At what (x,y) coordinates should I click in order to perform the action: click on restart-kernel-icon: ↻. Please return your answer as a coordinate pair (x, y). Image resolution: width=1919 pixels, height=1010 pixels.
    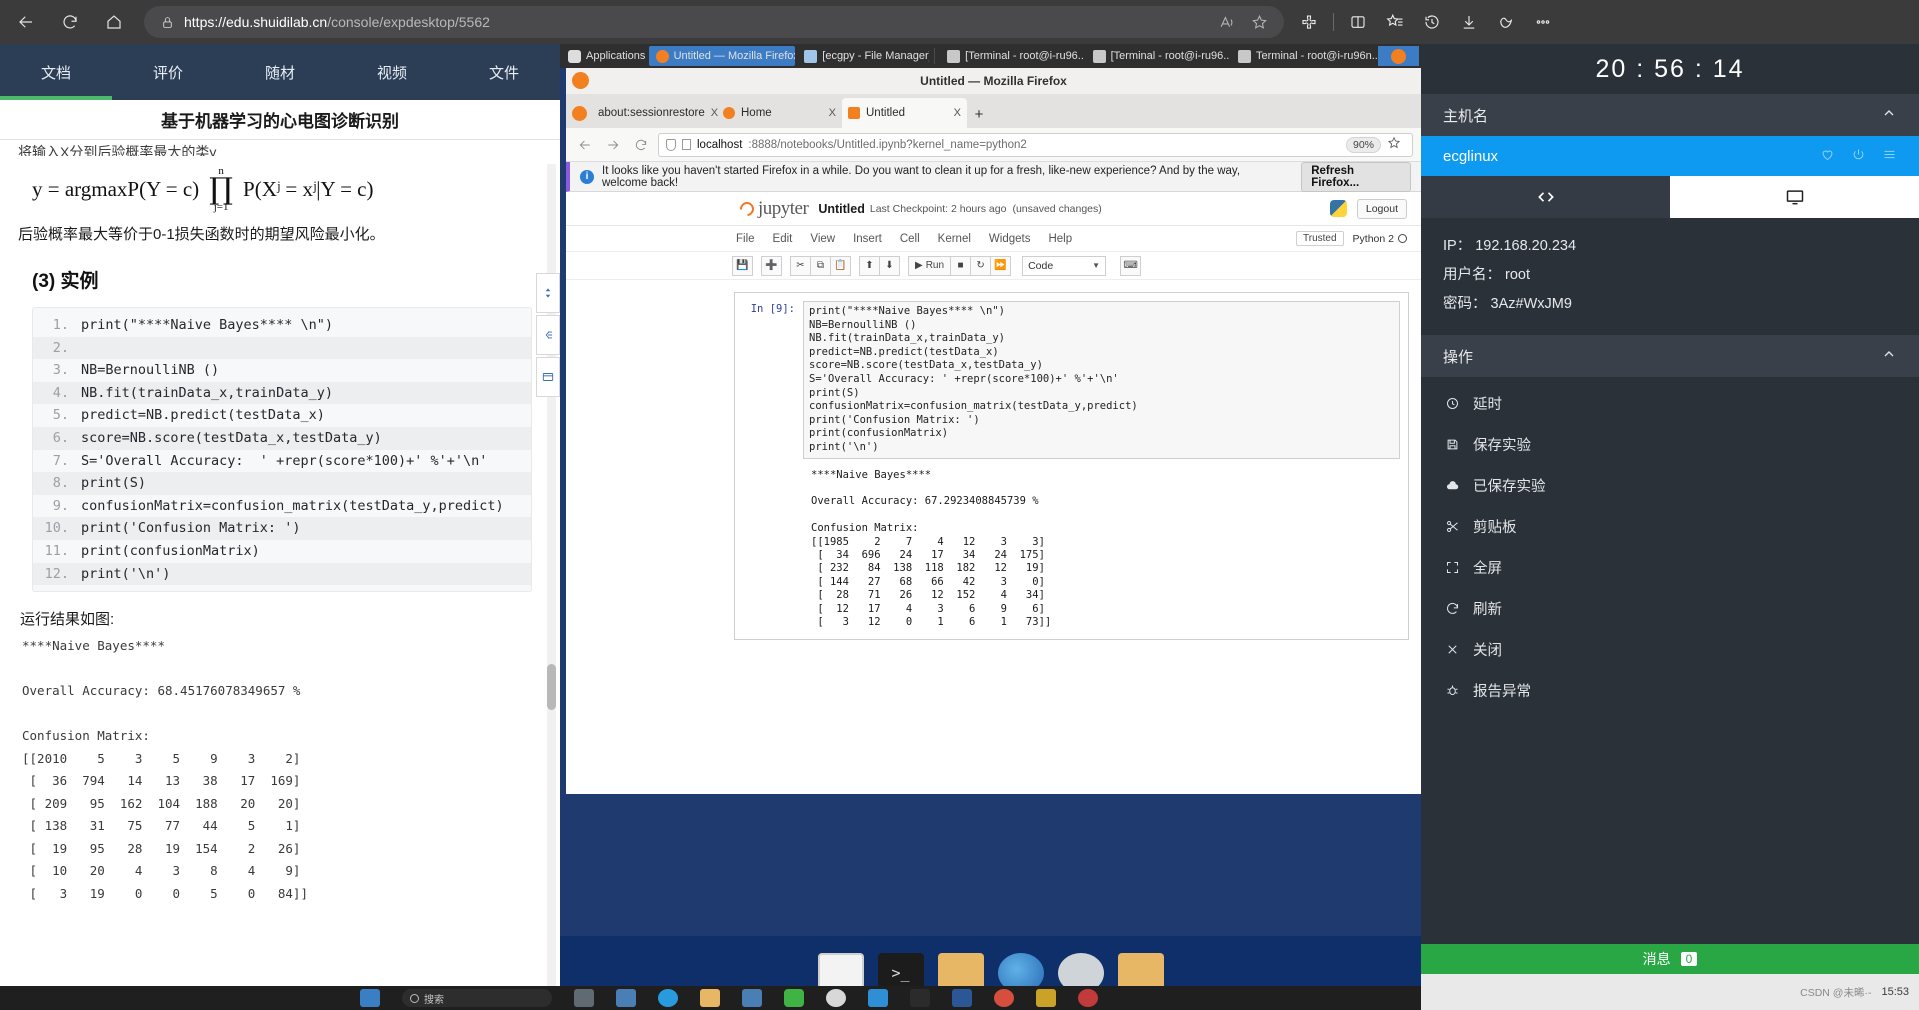
    Looking at the image, I should click on (981, 265).